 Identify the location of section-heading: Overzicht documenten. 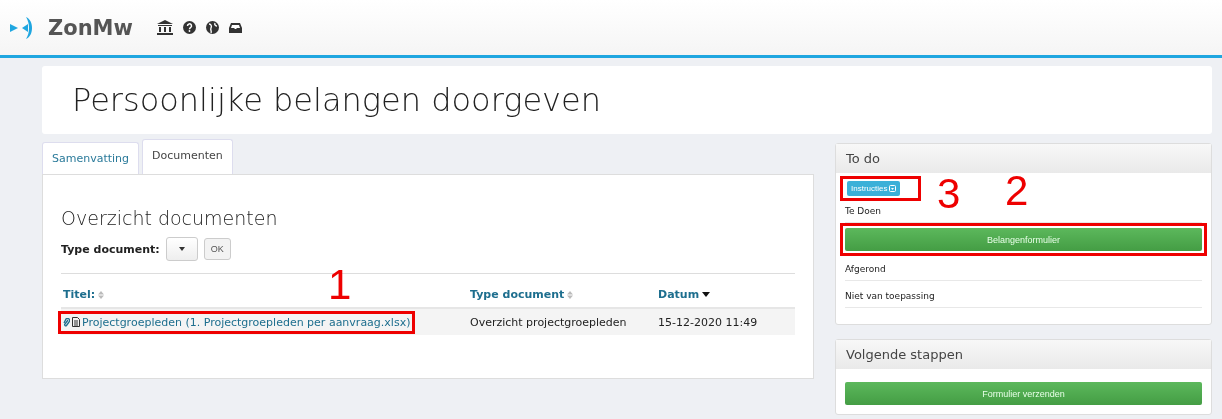
(170, 218).